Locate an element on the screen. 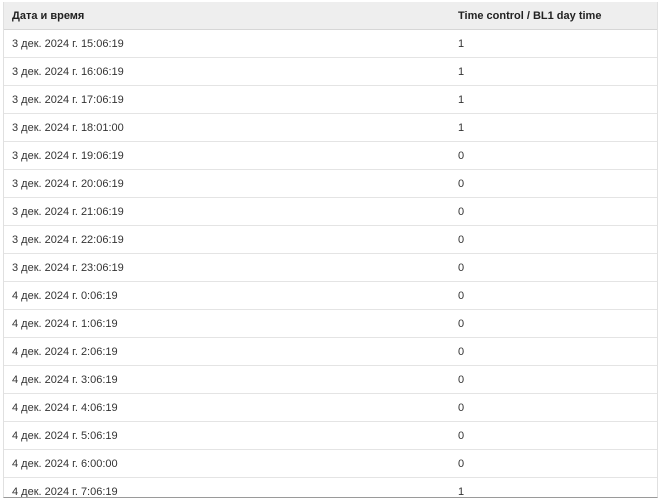 The width and height of the screenshot is (659, 500). table-row: 3 дек. 2024 г. 16:06:19 1 is located at coordinates (330, 71).